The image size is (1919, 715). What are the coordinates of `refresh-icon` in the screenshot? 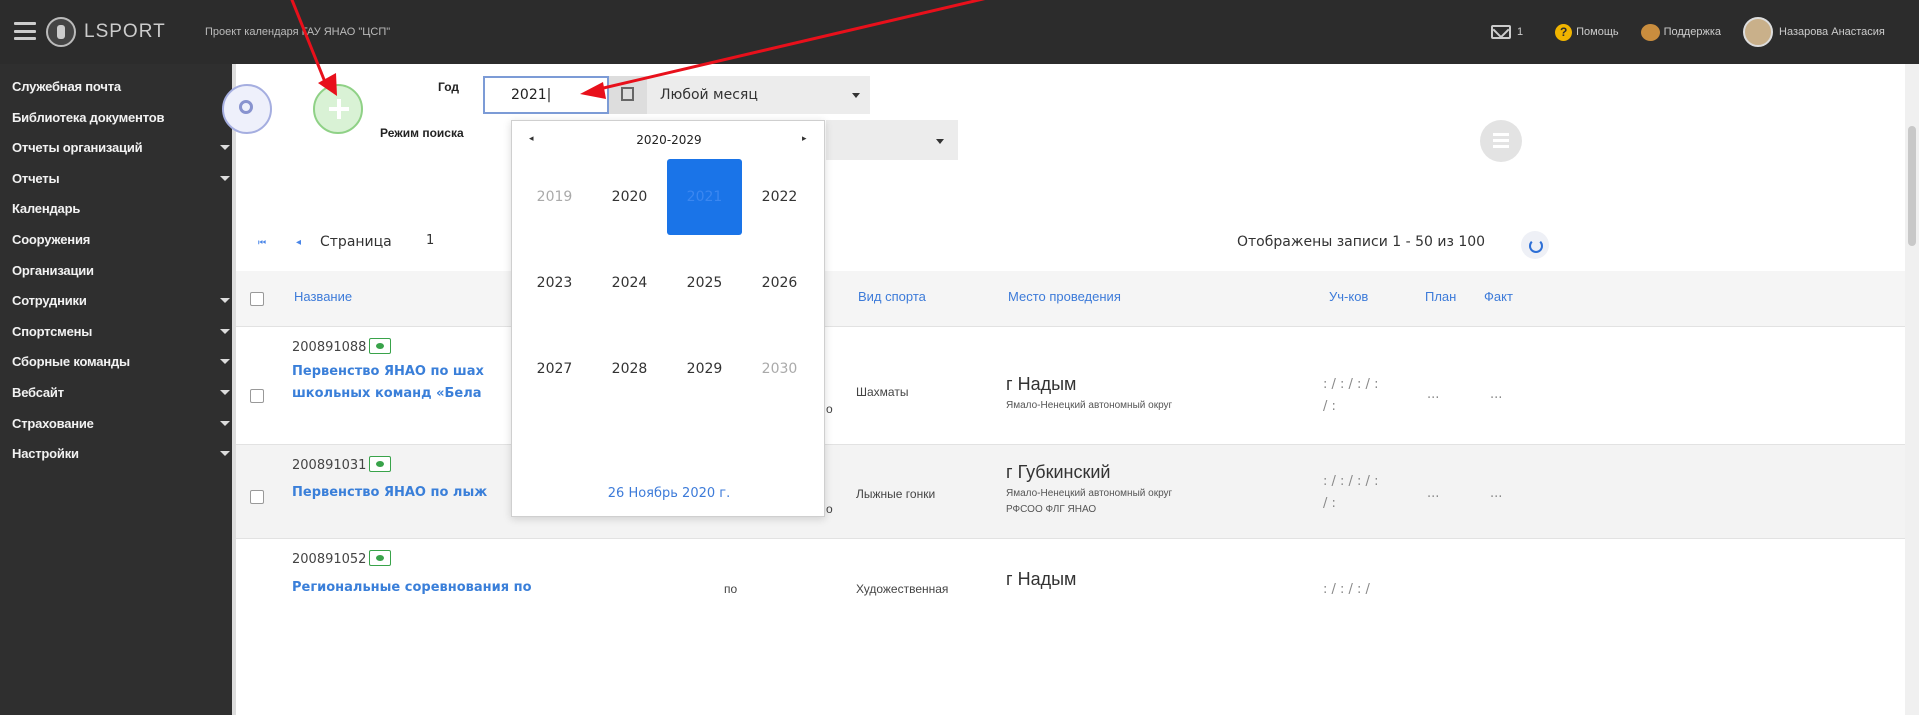 It's located at (1535, 245).